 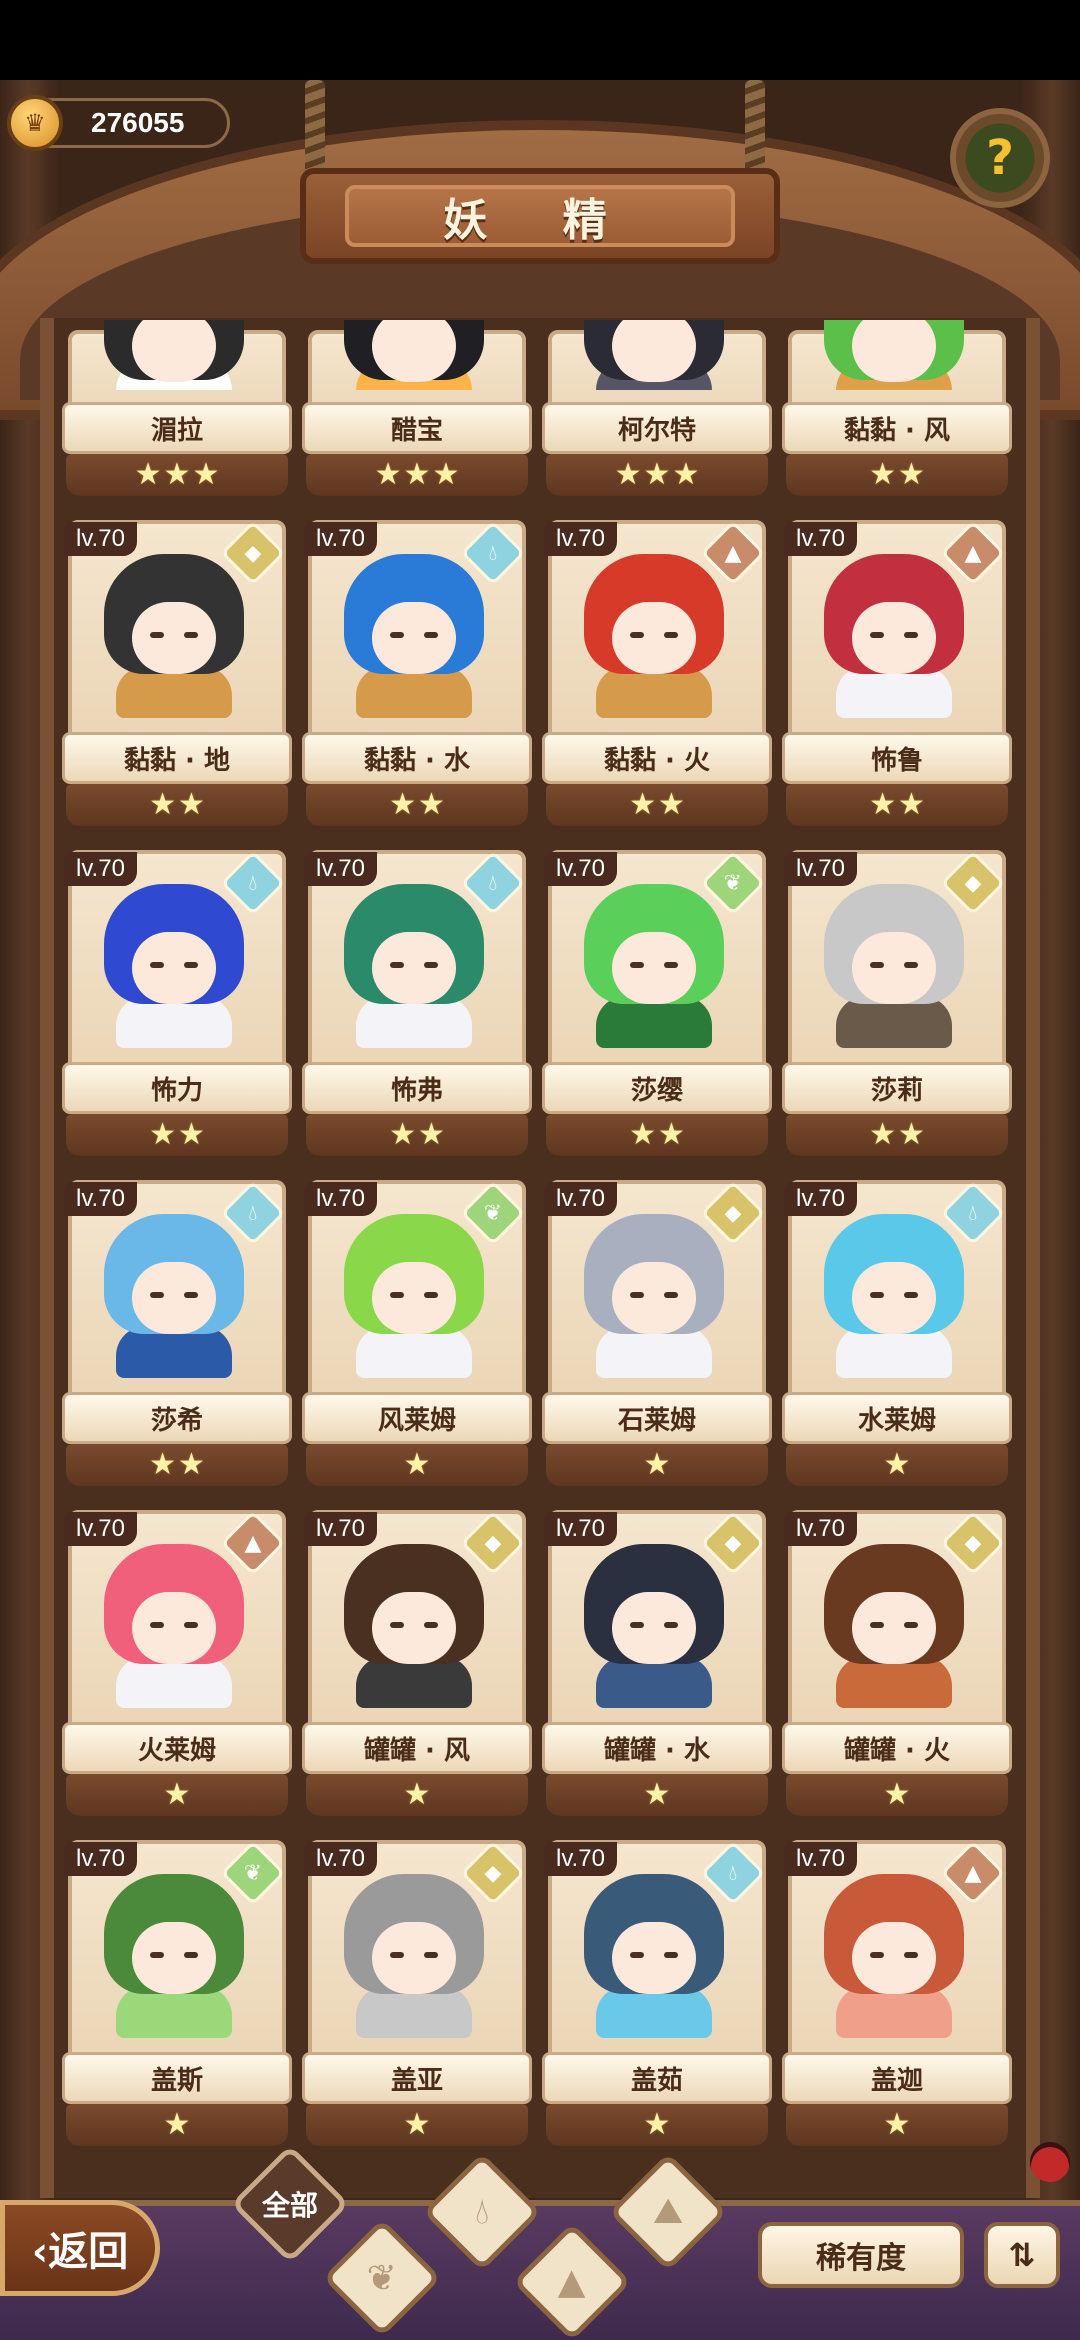 I want to click on fairy-card: lv.70 ❦ 莎缨 ★ ★, so click(x=657, y=1015).